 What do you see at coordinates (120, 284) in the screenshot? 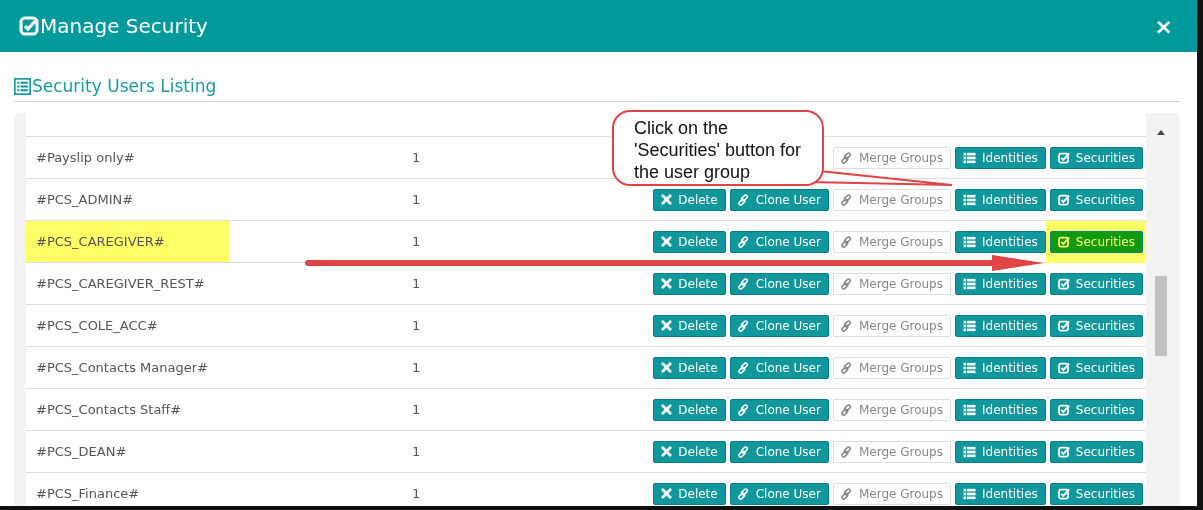
I see `table-cell-text: #PCS_CAREGIVER_REST#` at bounding box center [120, 284].